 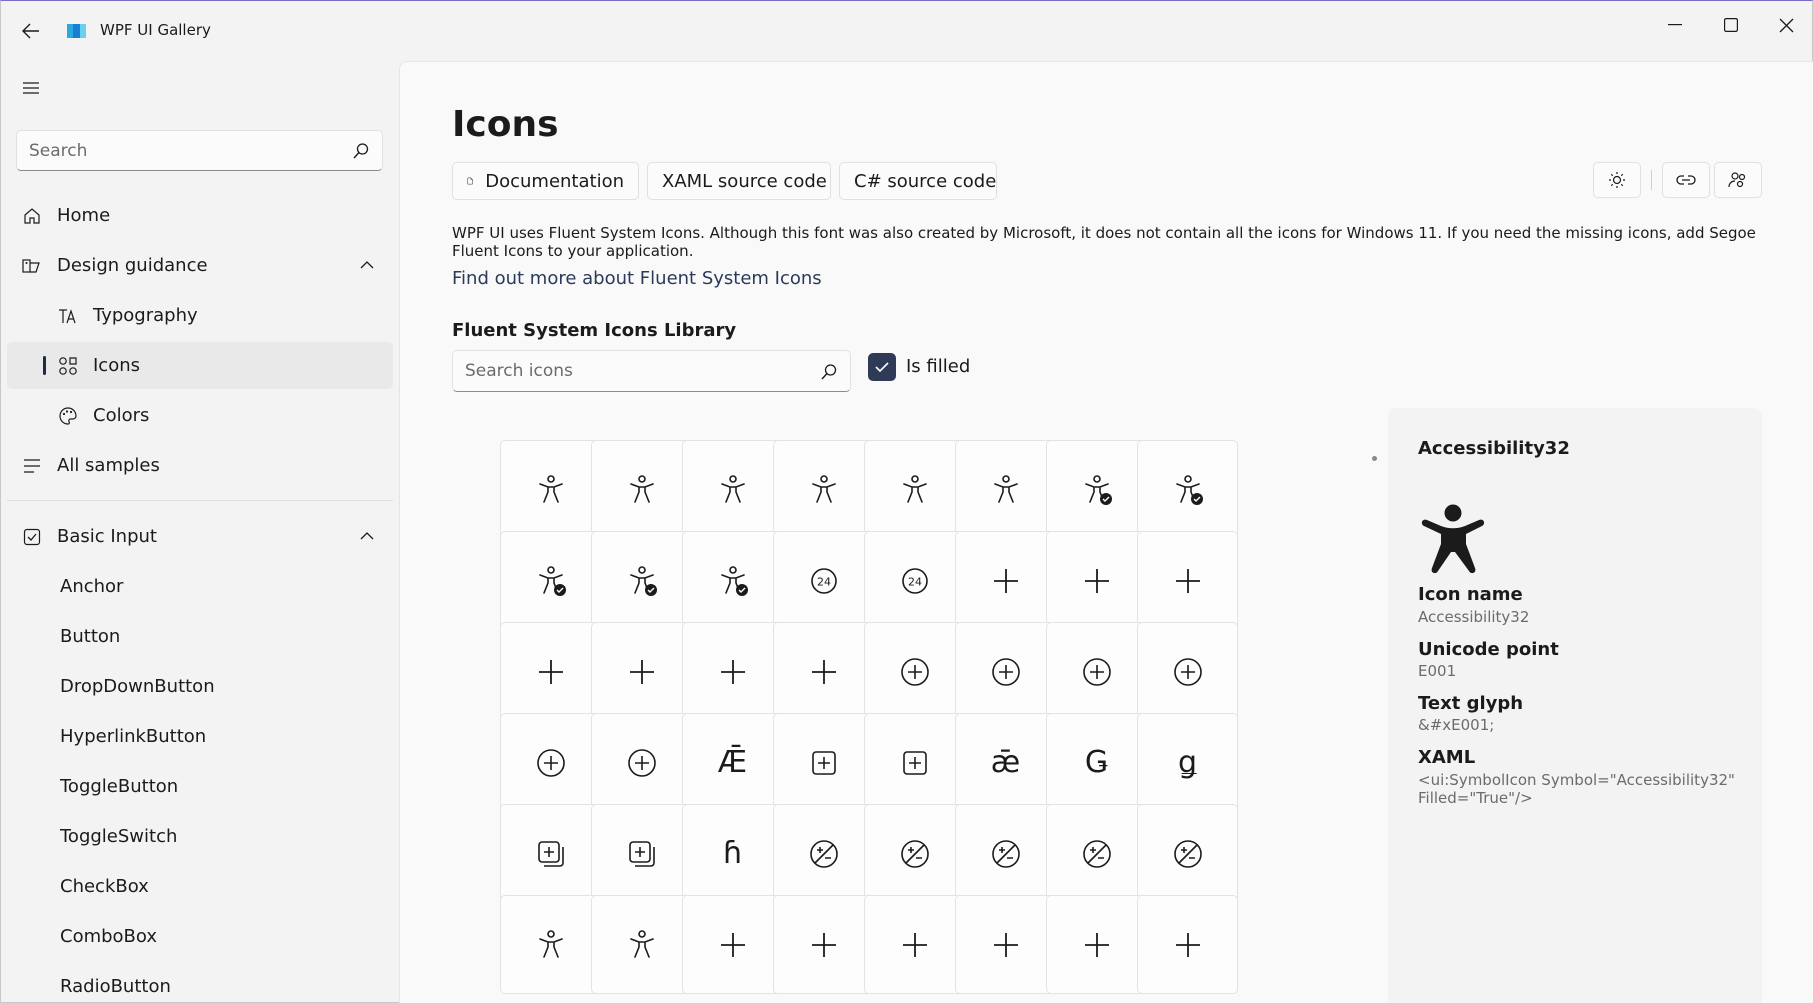 I want to click on sidebar-item-icons: Icons, so click(x=200, y=365).